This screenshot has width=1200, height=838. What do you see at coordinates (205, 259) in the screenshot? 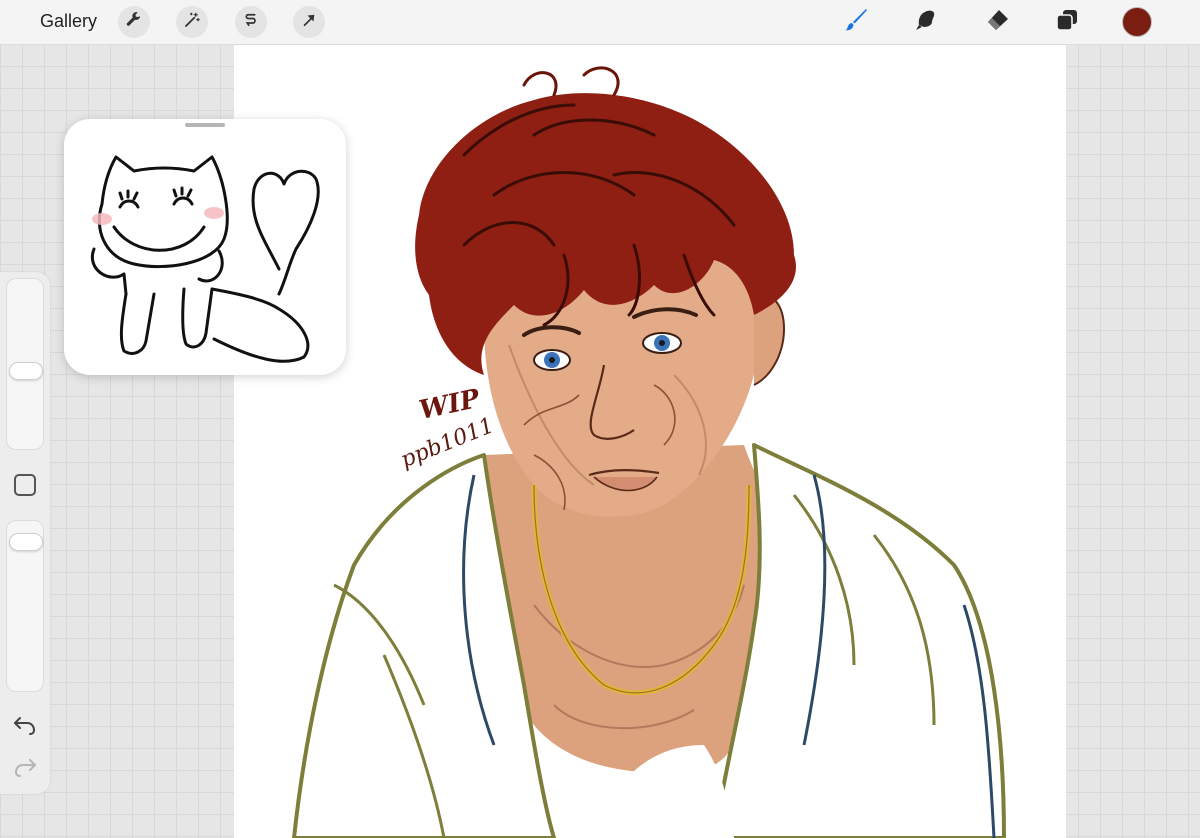
I see `cat-doodle-image` at bounding box center [205, 259].